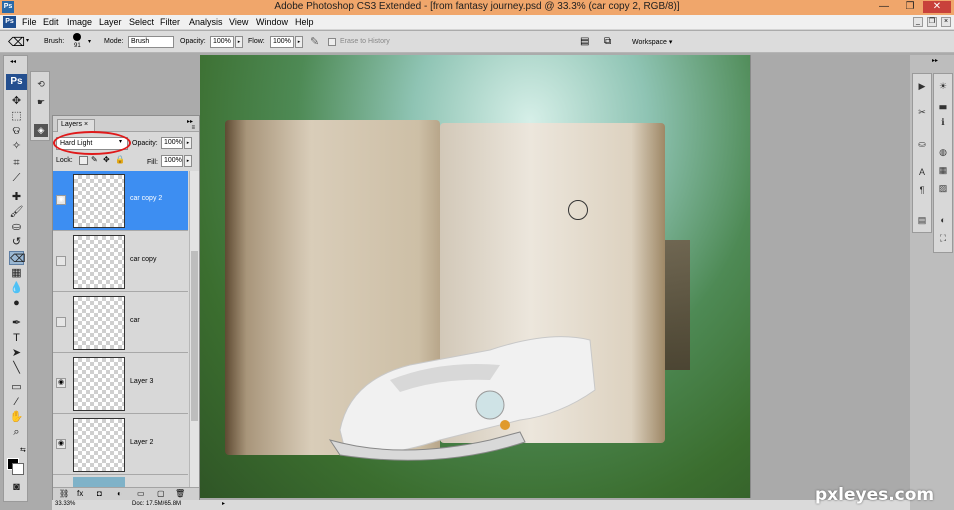  What do you see at coordinates (16, 387) in the screenshot?
I see `notes-tool-icon: ▭` at bounding box center [16, 387].